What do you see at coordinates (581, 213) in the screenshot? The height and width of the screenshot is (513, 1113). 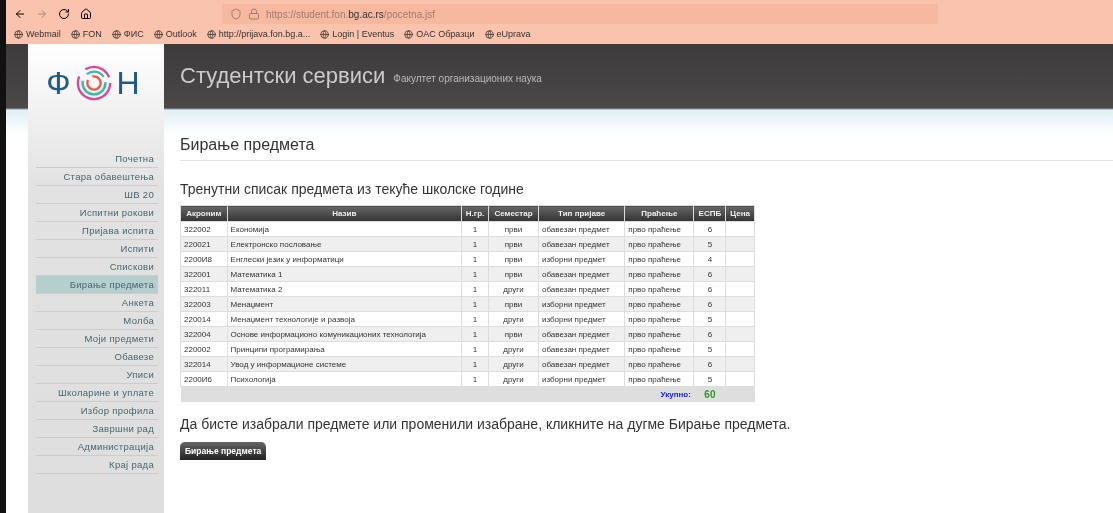 I see `column-header: Тип пријаве` at bounding box center [581, 213].